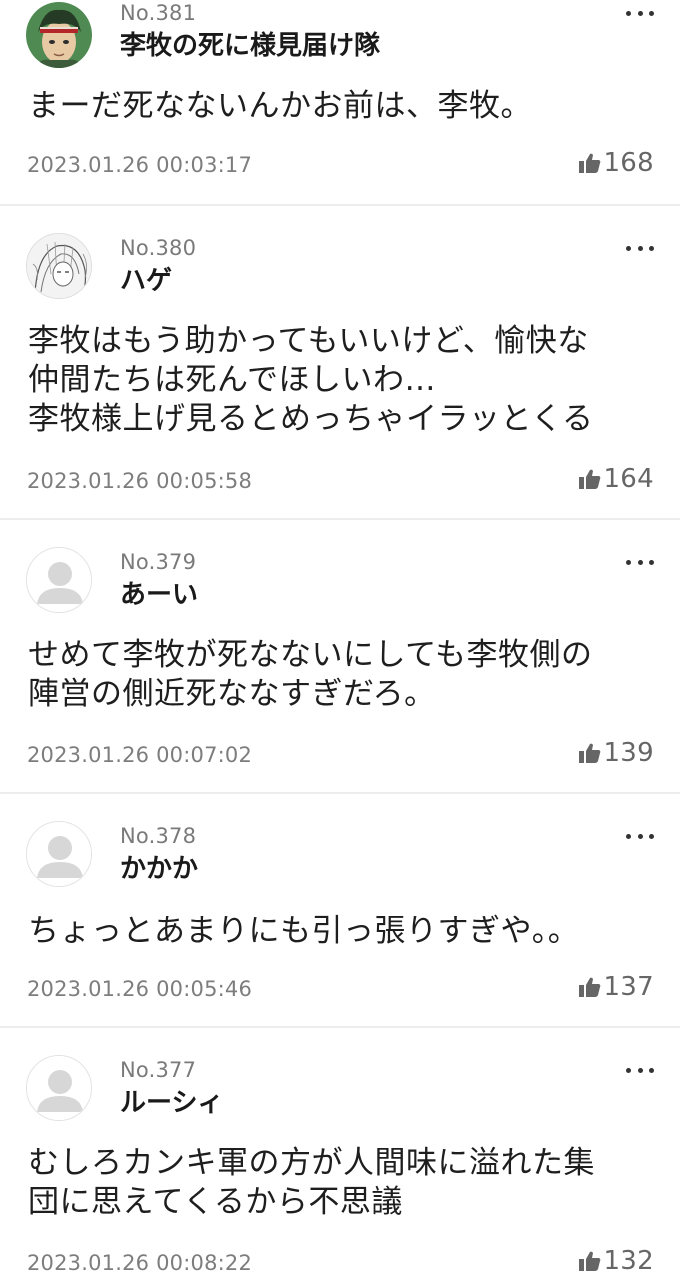 The image size is (680, 1273). Describe the element at coordinates (628, 163) in the screenshot. I see `like-count: 168` at that location.